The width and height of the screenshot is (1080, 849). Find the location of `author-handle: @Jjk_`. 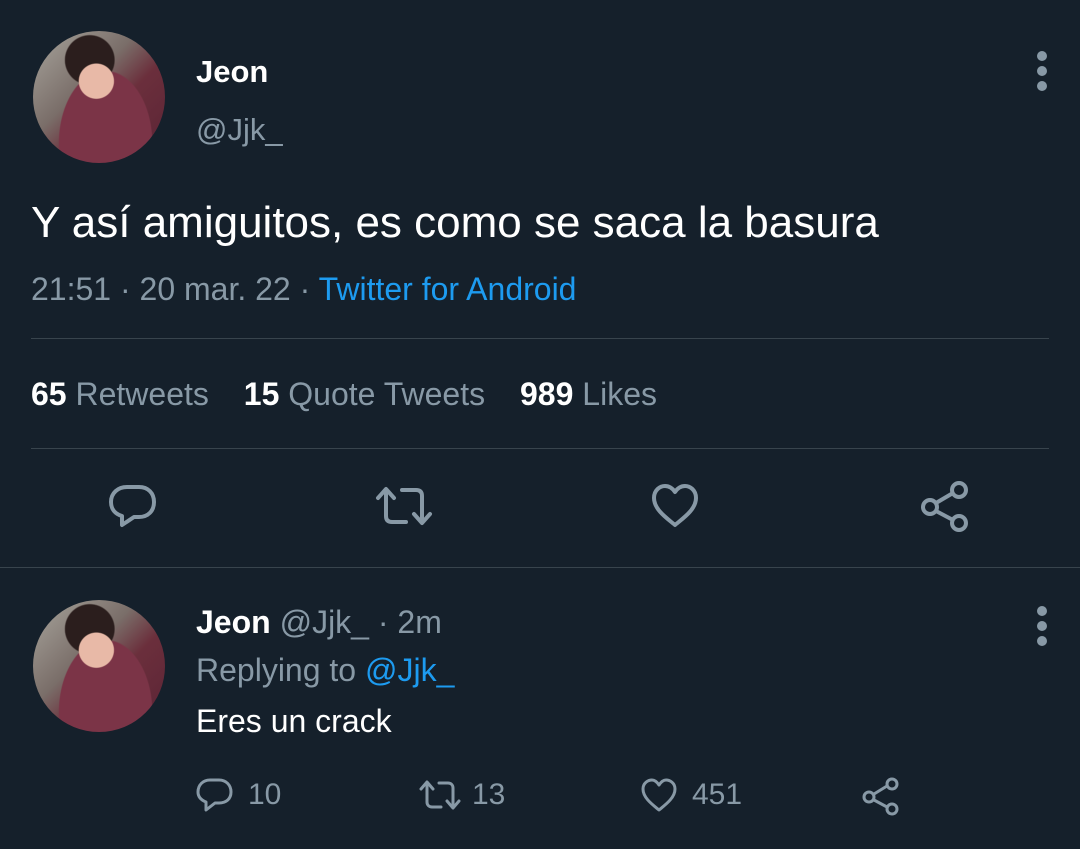

author-handle: @Jjk_ is located at coordinates (239, 130).